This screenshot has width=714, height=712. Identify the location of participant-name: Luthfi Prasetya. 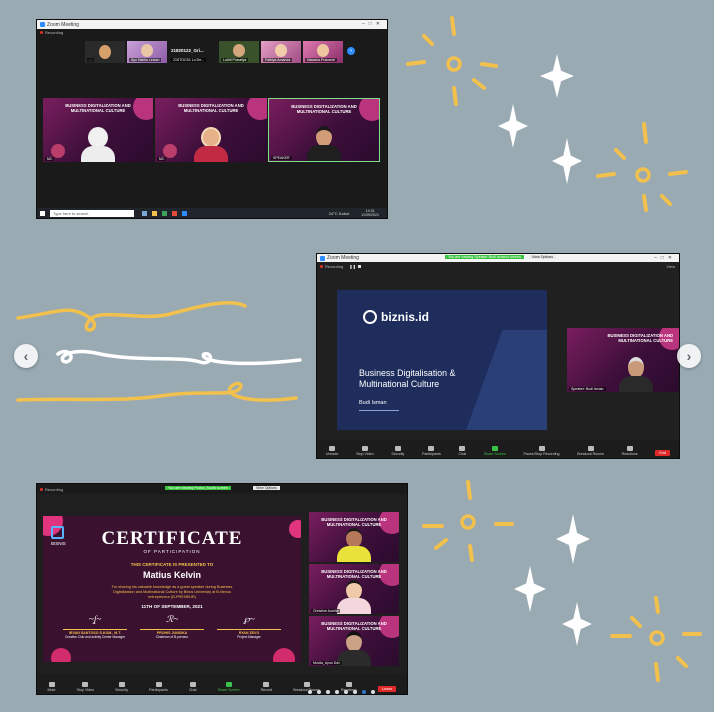
(235, 60).